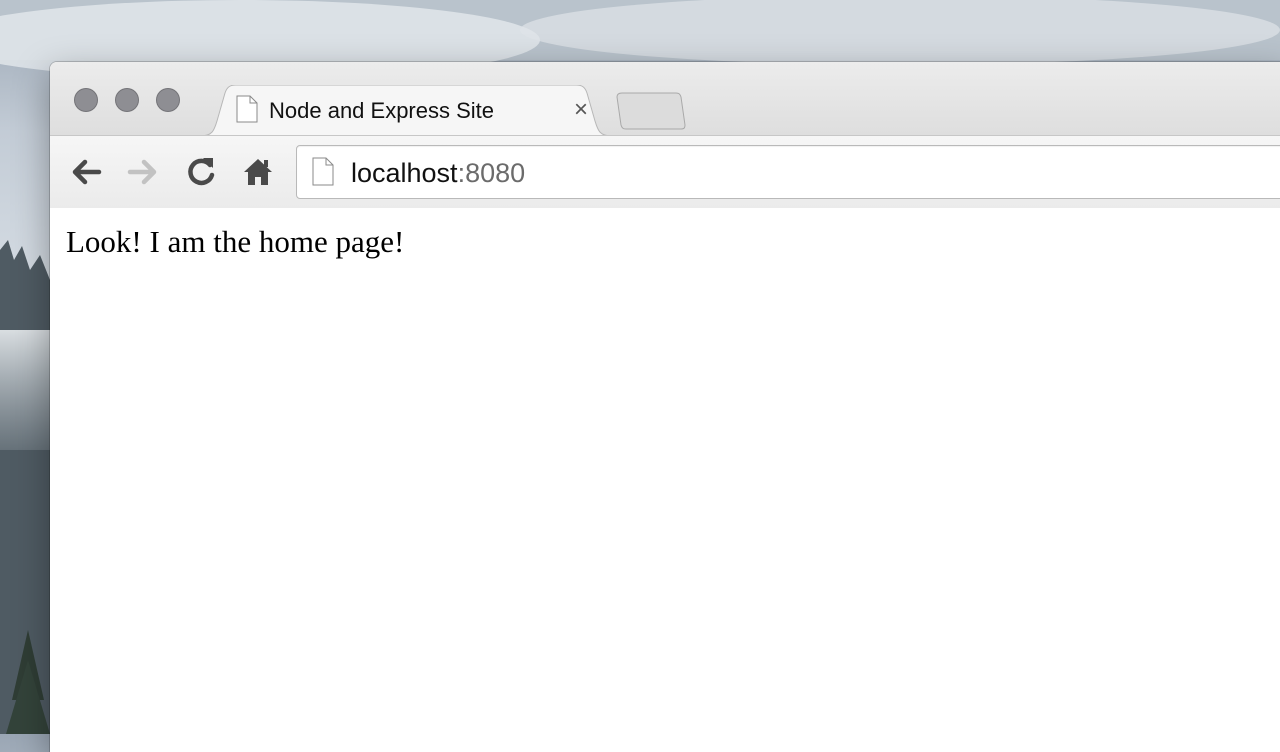  What do you see at coordinates (382, 110) in the screenshot?
I see `tab-title: Node and Express Site` at bounding box center [382, 110].